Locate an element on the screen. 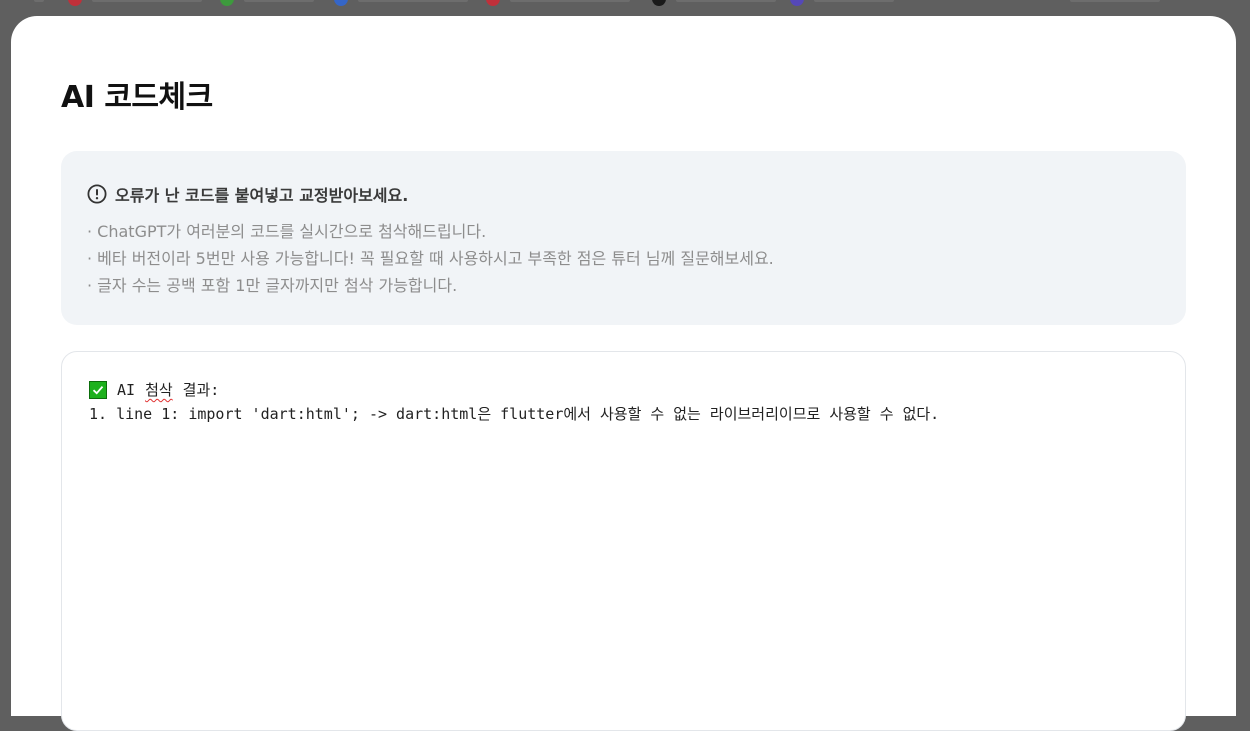 The width and height of the screenshot is (1250, 731). background-tab-strip is located at coordinates (625, 8).